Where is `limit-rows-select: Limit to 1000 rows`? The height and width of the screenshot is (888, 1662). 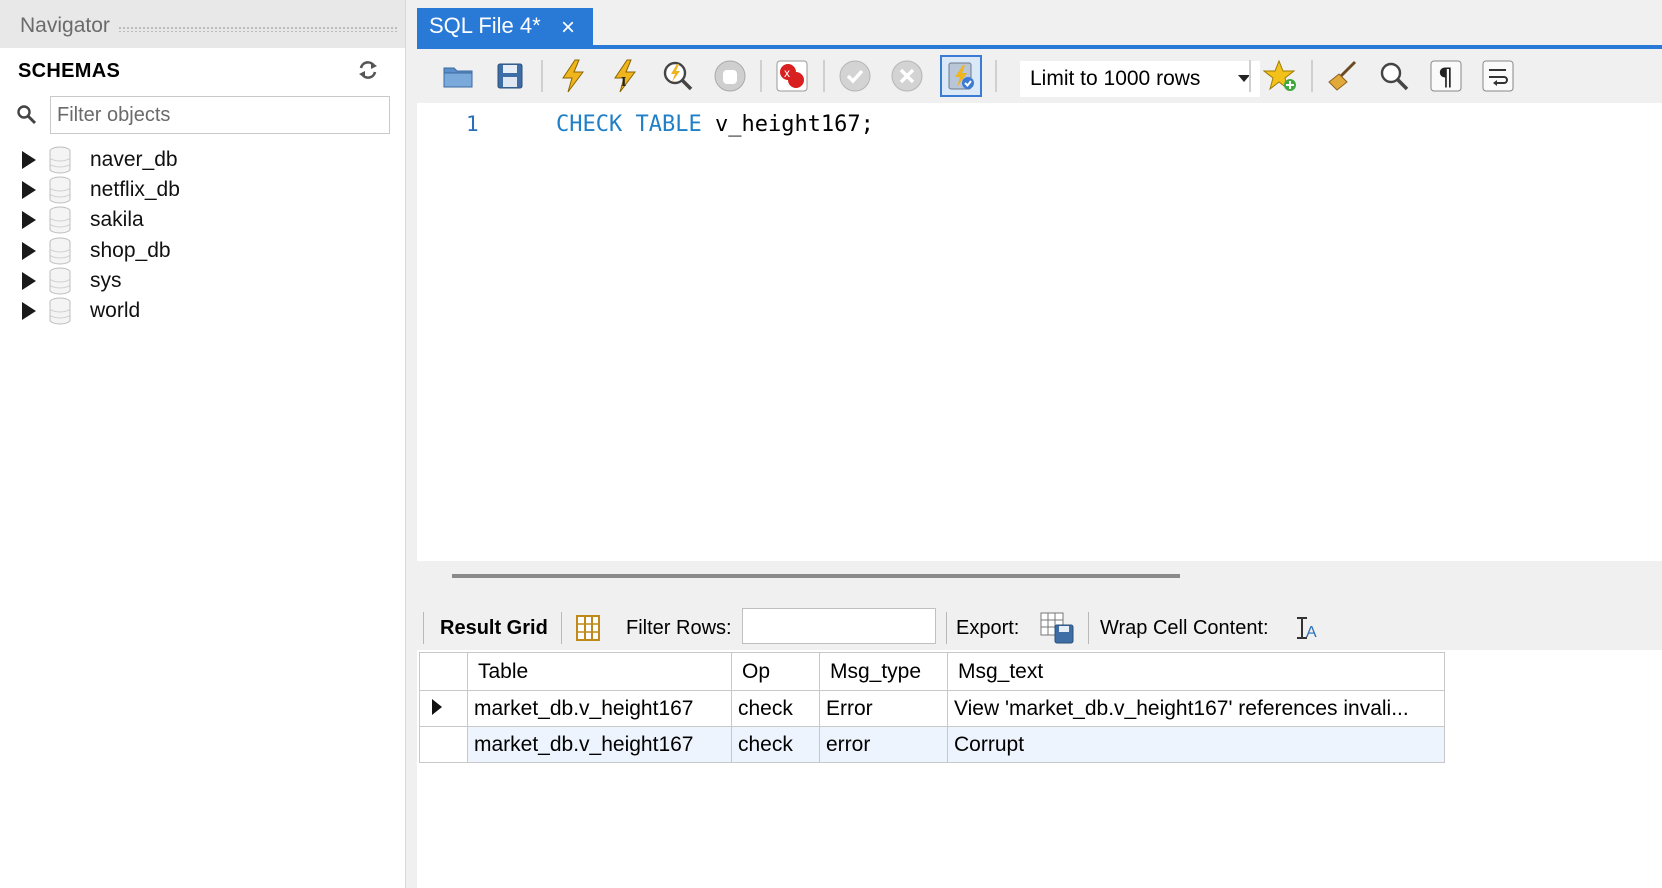
limit-rows-select: Limit to 1000 rows is located at coordinates (1140, 79).